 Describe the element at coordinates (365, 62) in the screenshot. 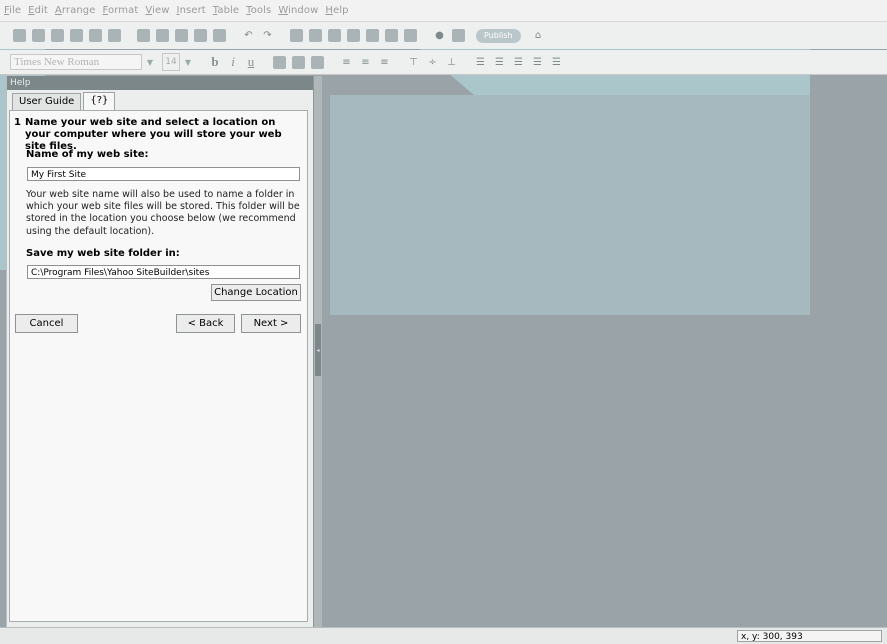

I see `align-center-icon: ≡` at that location.